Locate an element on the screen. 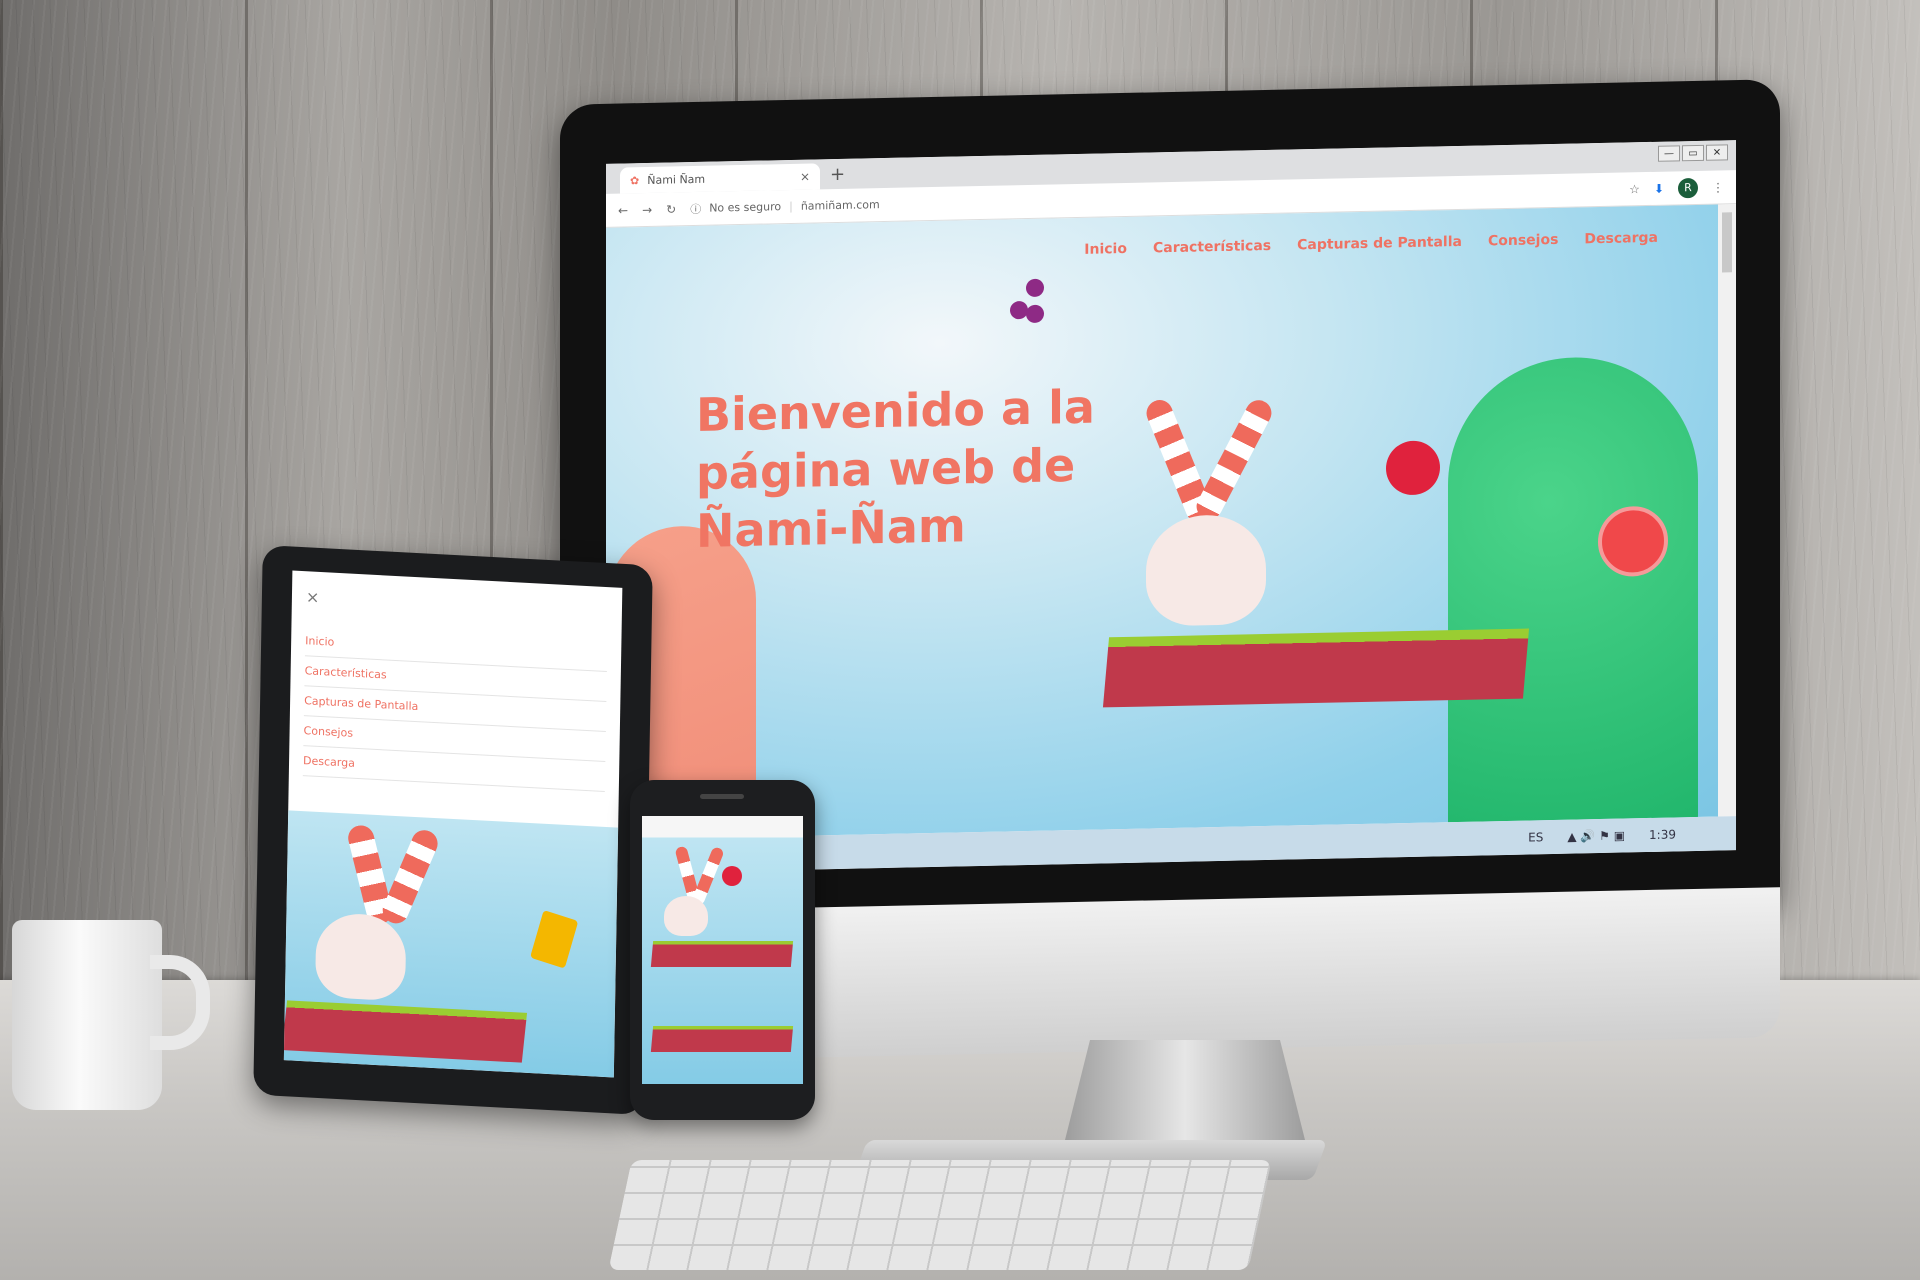  nav-caracteristicas: Características is located at coordinates (1212, 247).